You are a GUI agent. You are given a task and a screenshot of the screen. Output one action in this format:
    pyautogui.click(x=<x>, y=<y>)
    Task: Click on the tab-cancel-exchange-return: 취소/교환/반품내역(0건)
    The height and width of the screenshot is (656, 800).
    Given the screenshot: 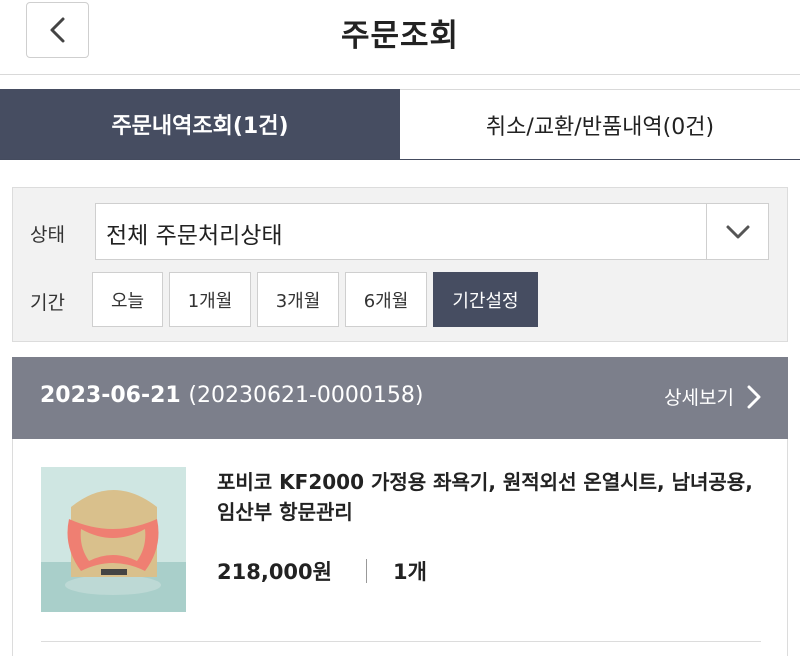 What is the action you would take?
    pyautogui.click(x=600, y=124)
    